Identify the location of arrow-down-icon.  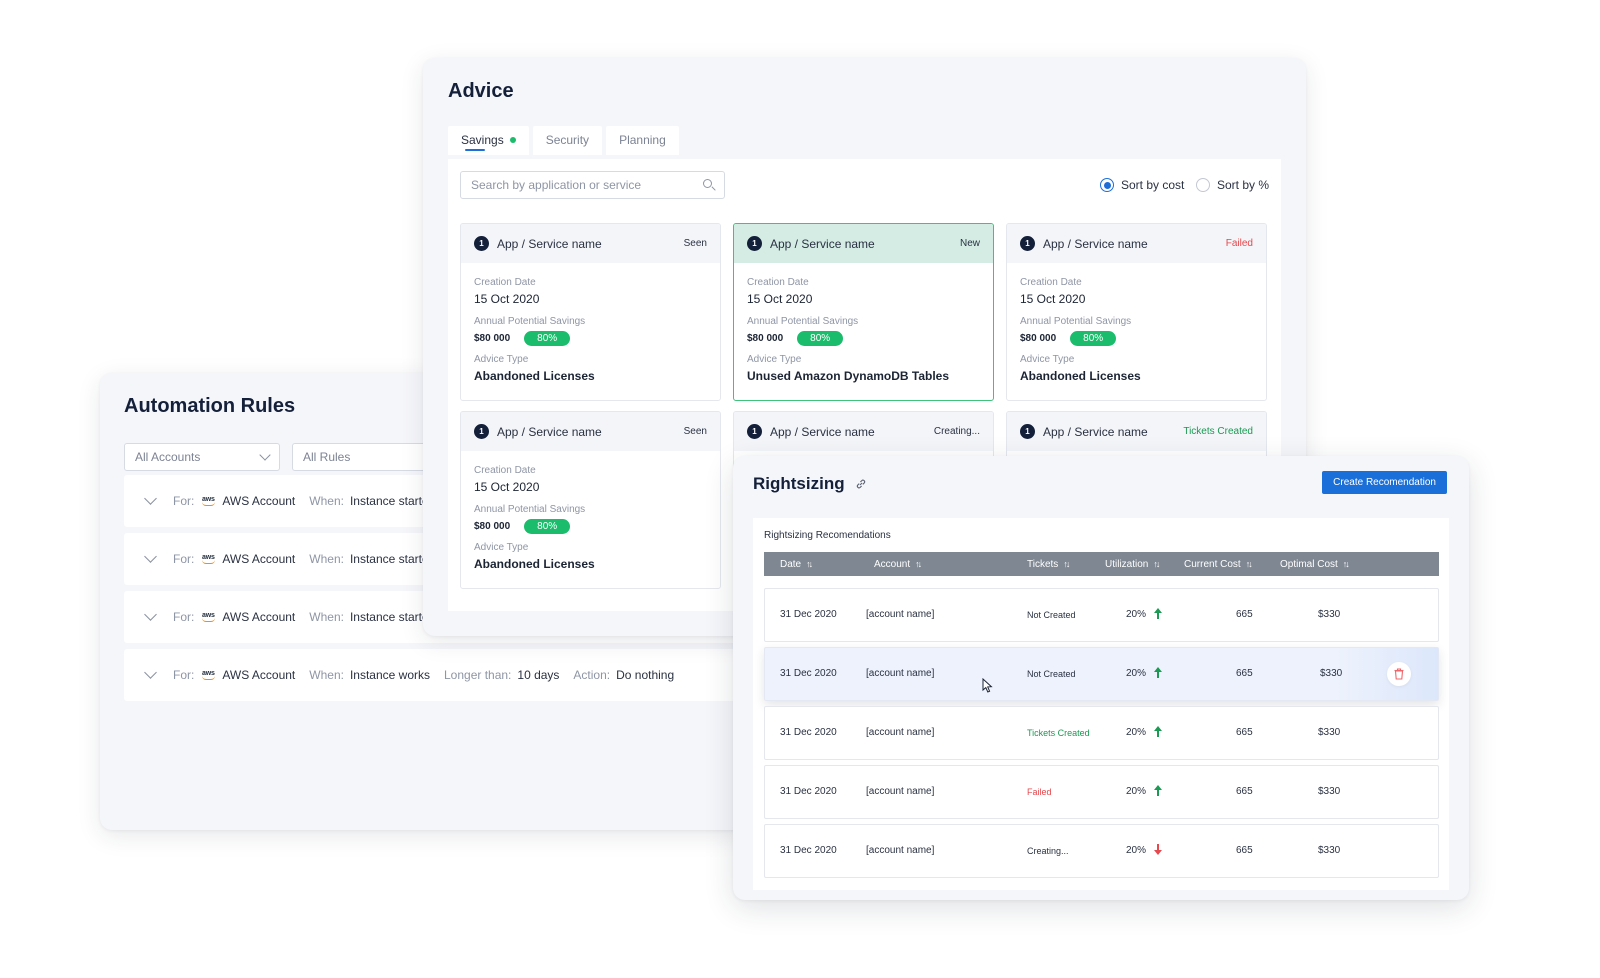
(1158, 849).